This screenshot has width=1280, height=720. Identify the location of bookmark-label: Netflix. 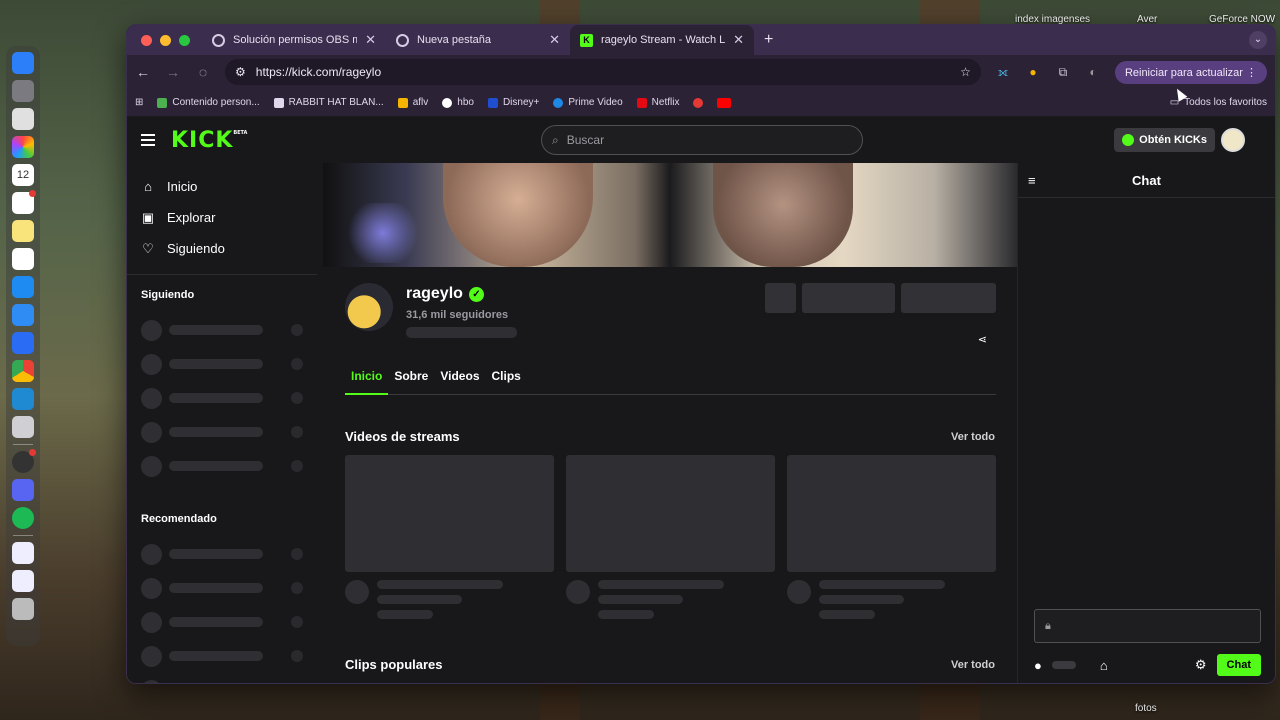
(665, 102).